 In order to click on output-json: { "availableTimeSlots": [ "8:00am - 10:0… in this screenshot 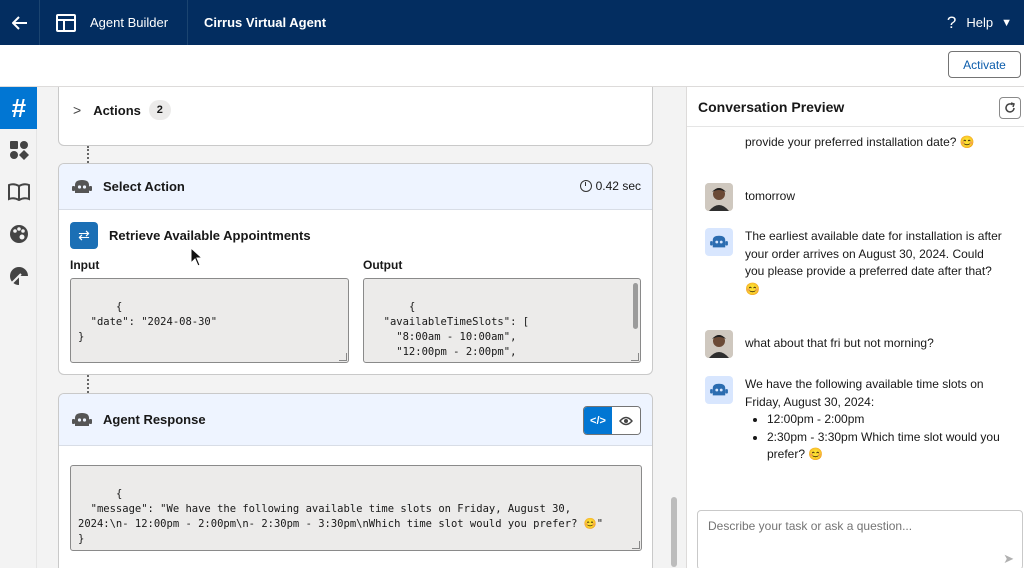, I will do `click(502, 320)`.